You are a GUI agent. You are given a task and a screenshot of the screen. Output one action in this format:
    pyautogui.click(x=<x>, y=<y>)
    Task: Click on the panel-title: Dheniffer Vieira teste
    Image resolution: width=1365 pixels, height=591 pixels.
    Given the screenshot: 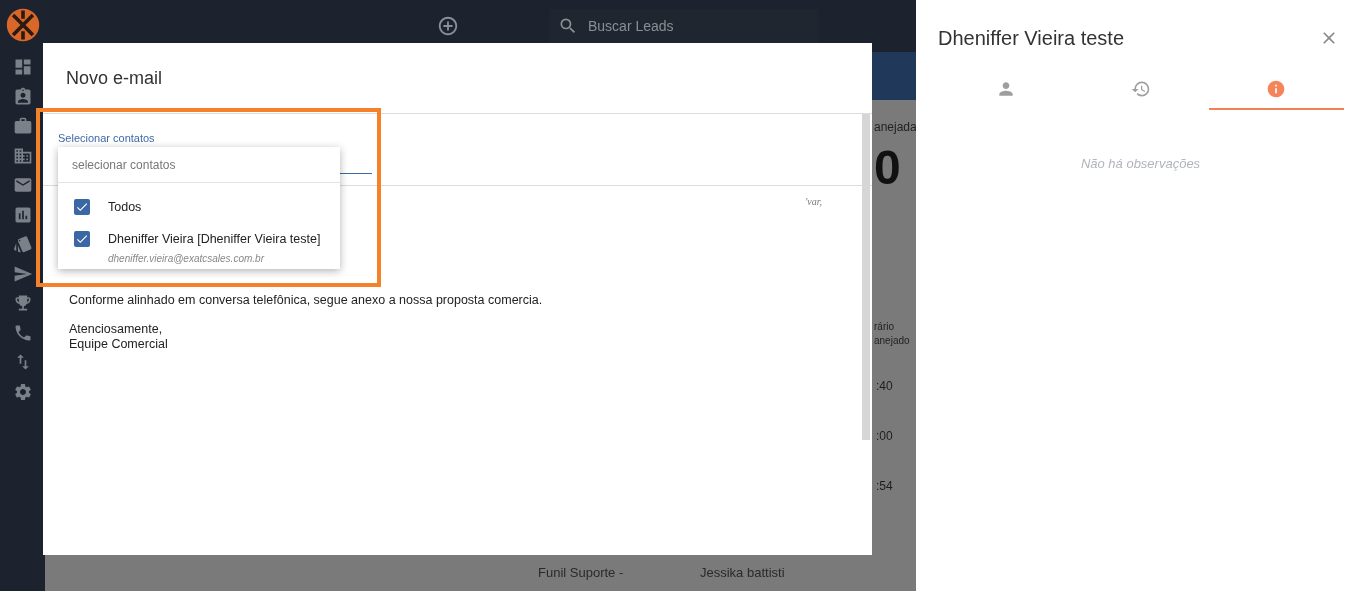 What is the action you would take?
    pyautogui.click(x=1031, y=38)
    